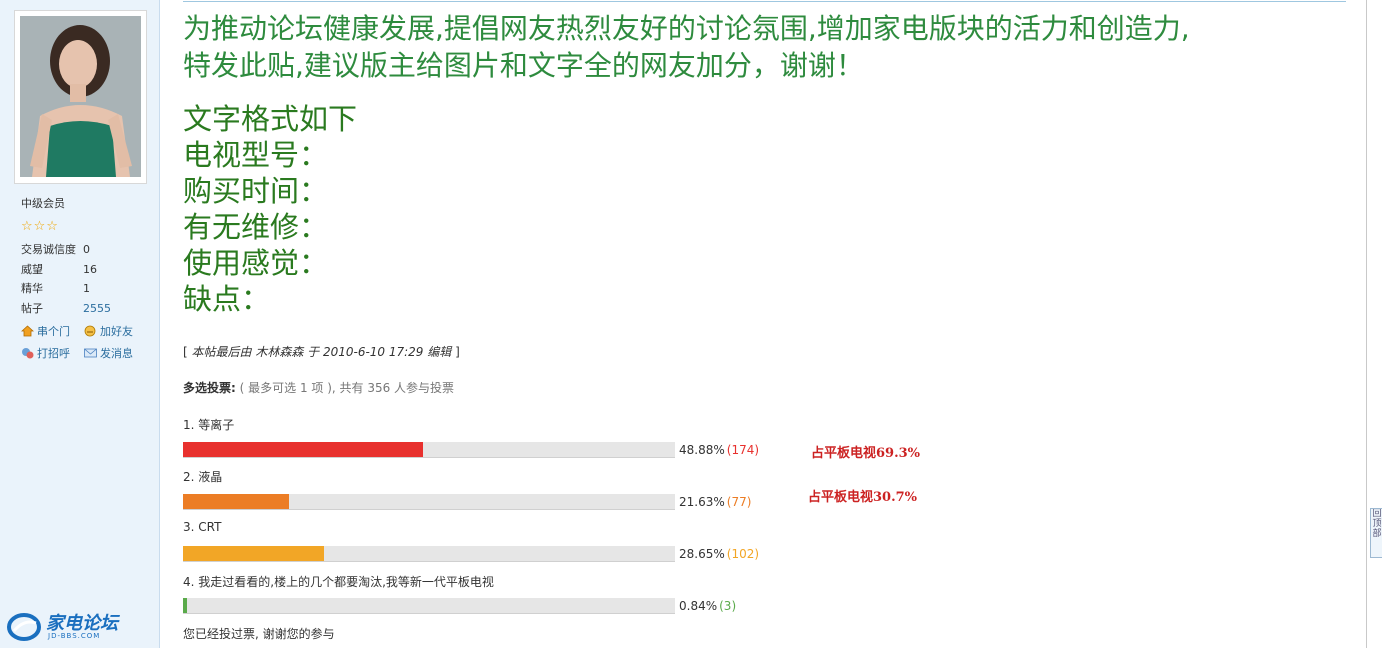 Image resolution: width=1382 pixels, height=648 pixels. Describe the element at coordinates (702, 450) in the screenshot. I see `poll-percent: 48.88%` at that location.